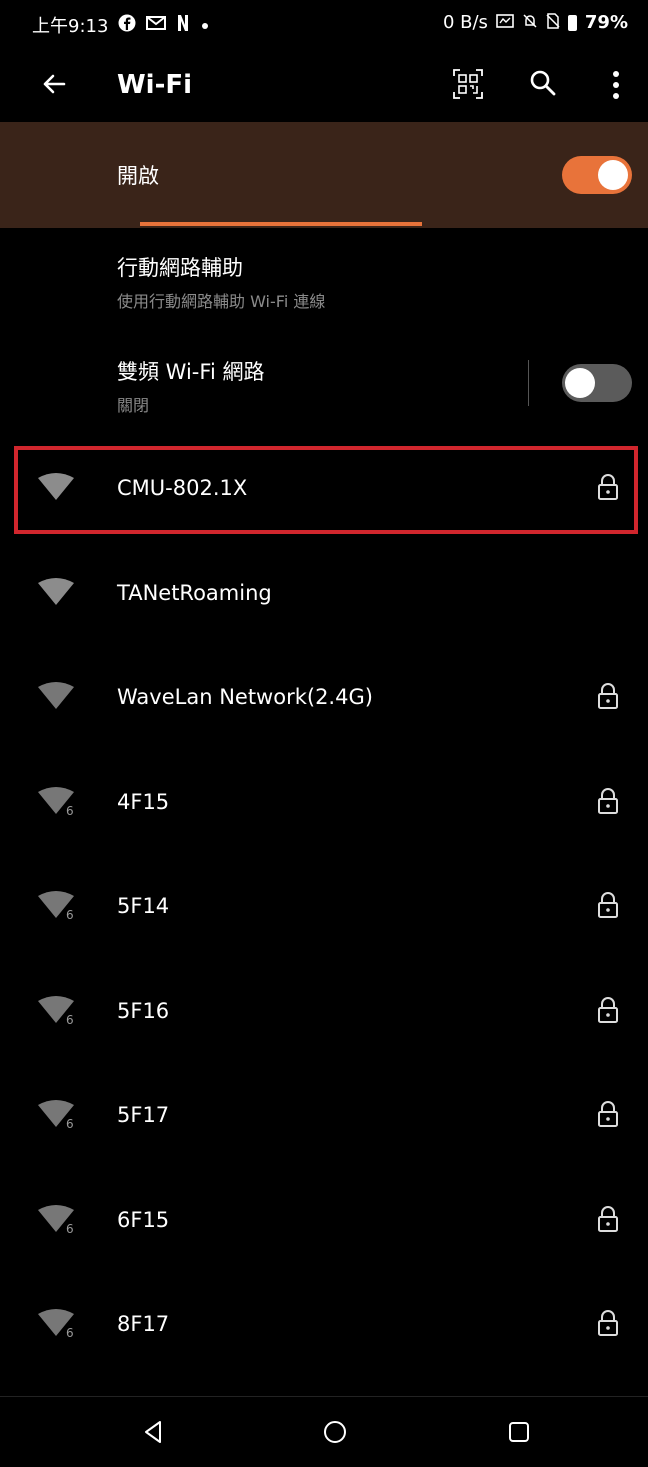 The image size is (648, 1467). Describe the element at coordinates (324, 386) in the screenshot. I see `dual-band-wifi-row: 雙頻 Wi-Fi 網路 關閉` at that location.